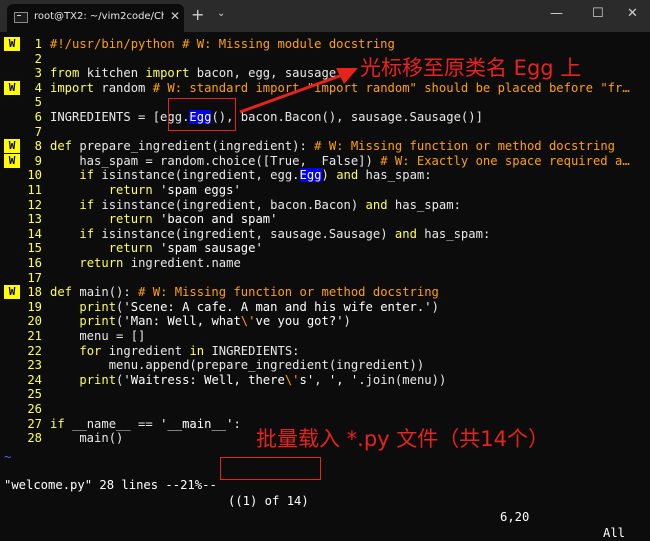 Image resolution: width=650 pixels, height=541 pixels. Describe the element at coordinates (21, 17) in the screenshot. I see `terminal-icon` at that location.